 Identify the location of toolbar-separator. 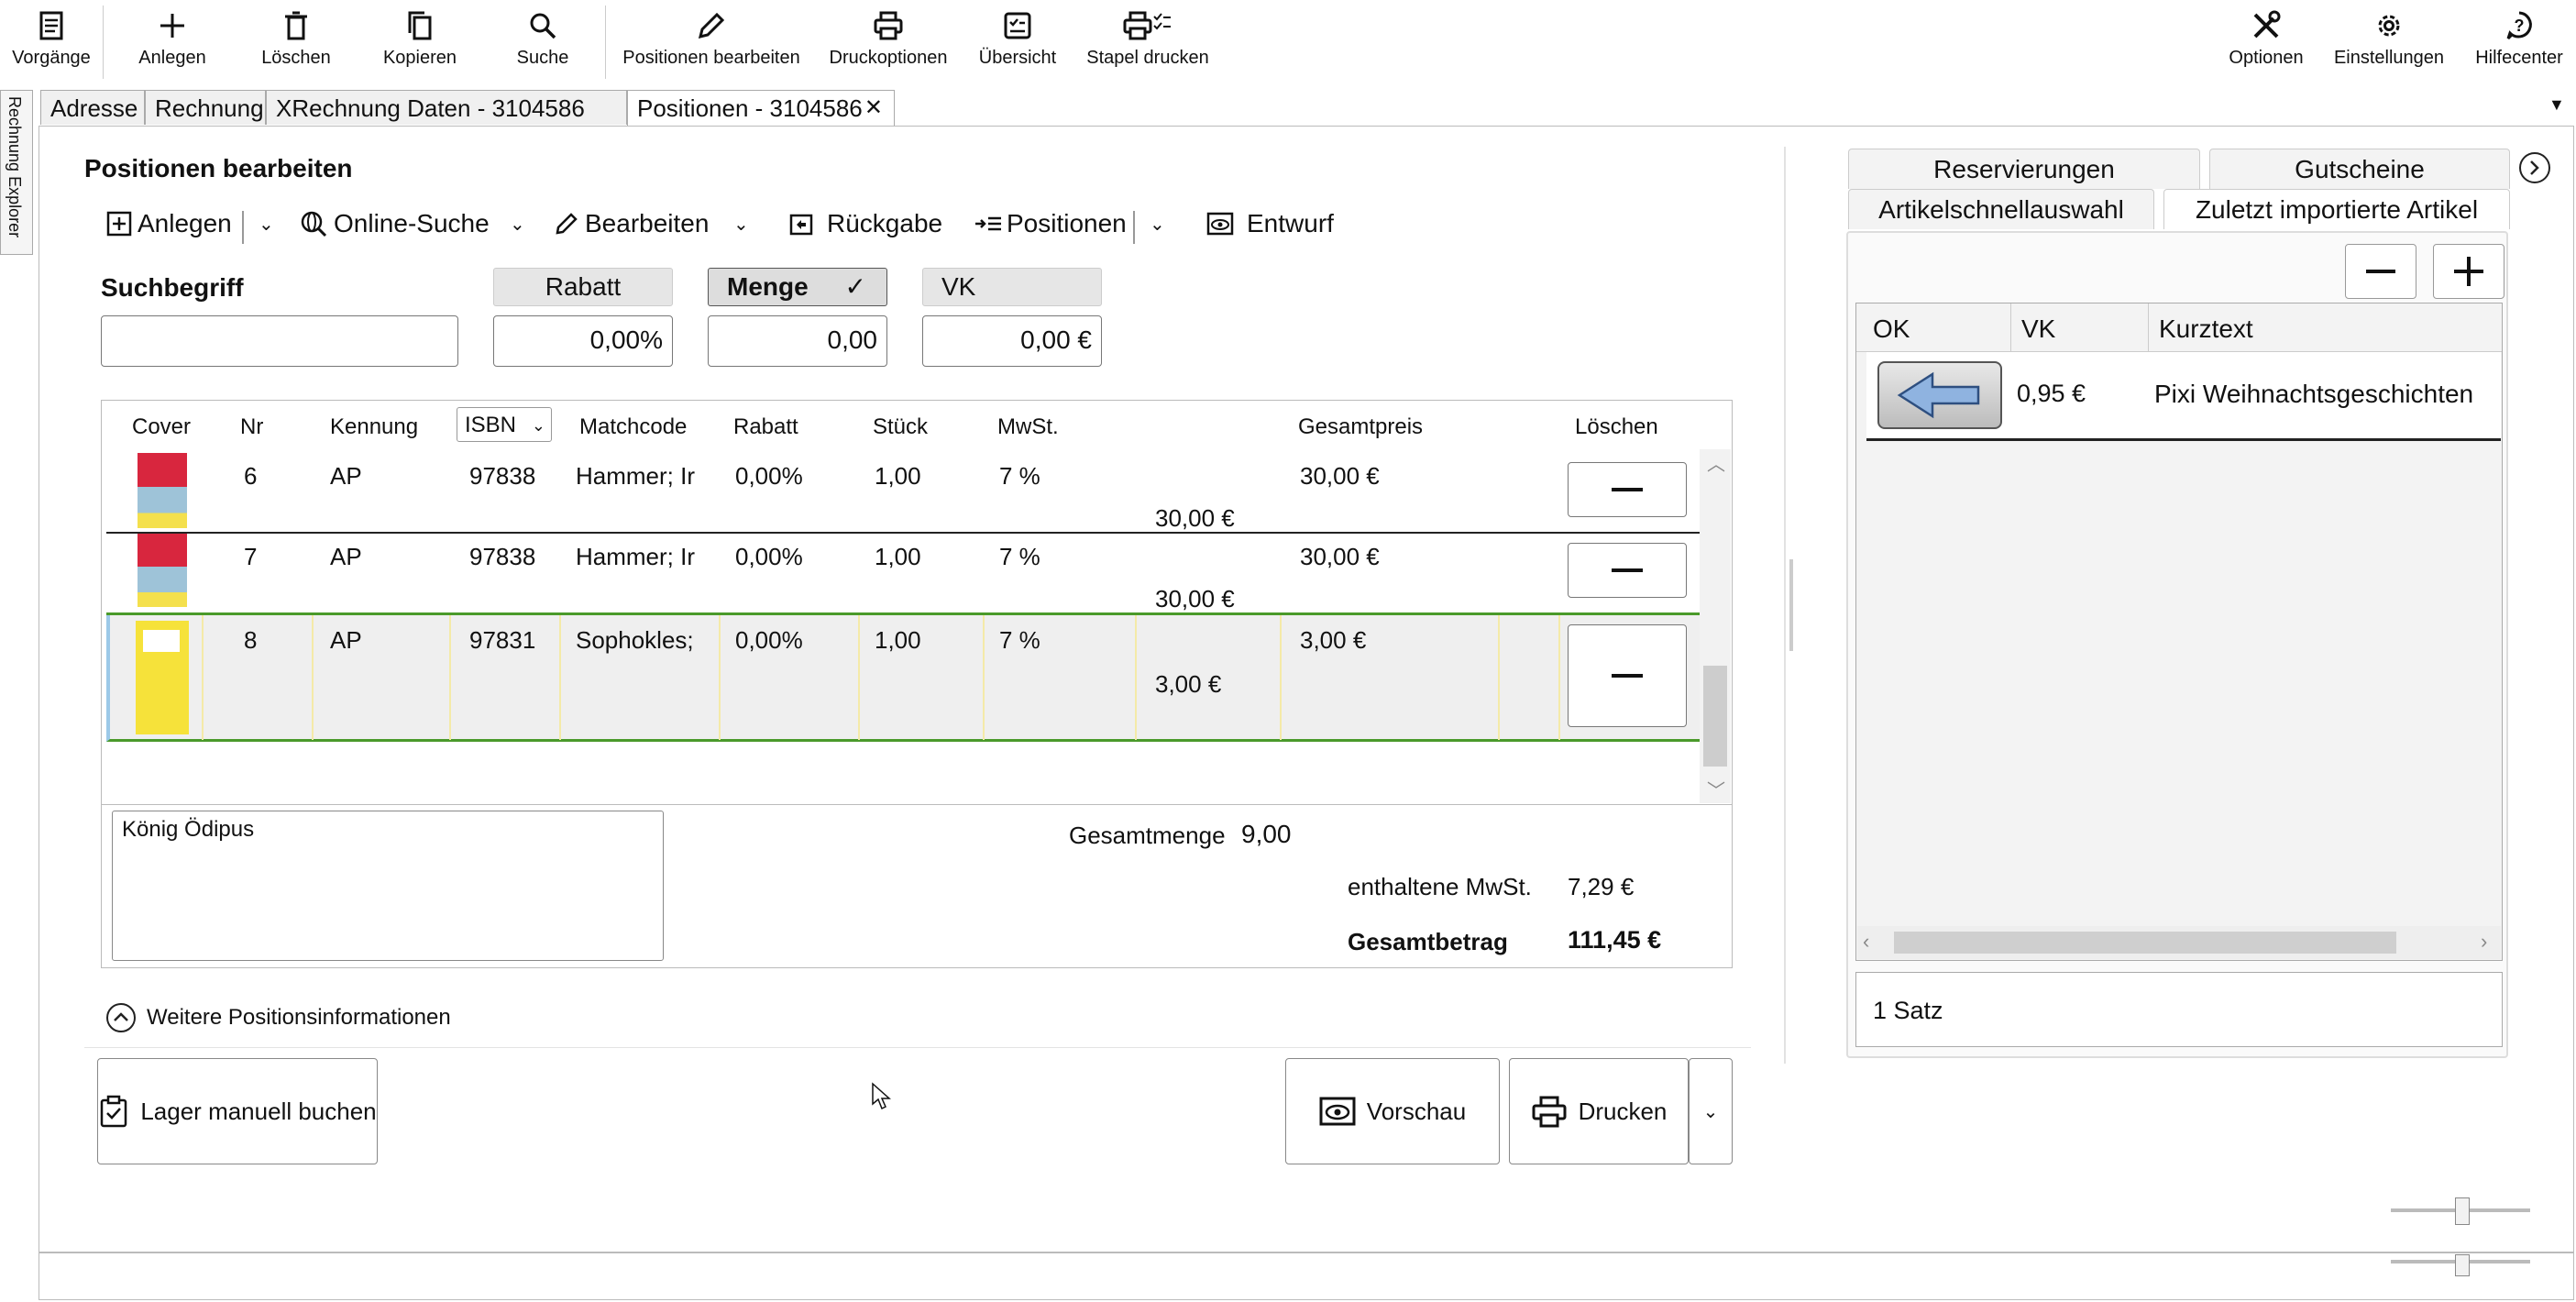
(103, 42).